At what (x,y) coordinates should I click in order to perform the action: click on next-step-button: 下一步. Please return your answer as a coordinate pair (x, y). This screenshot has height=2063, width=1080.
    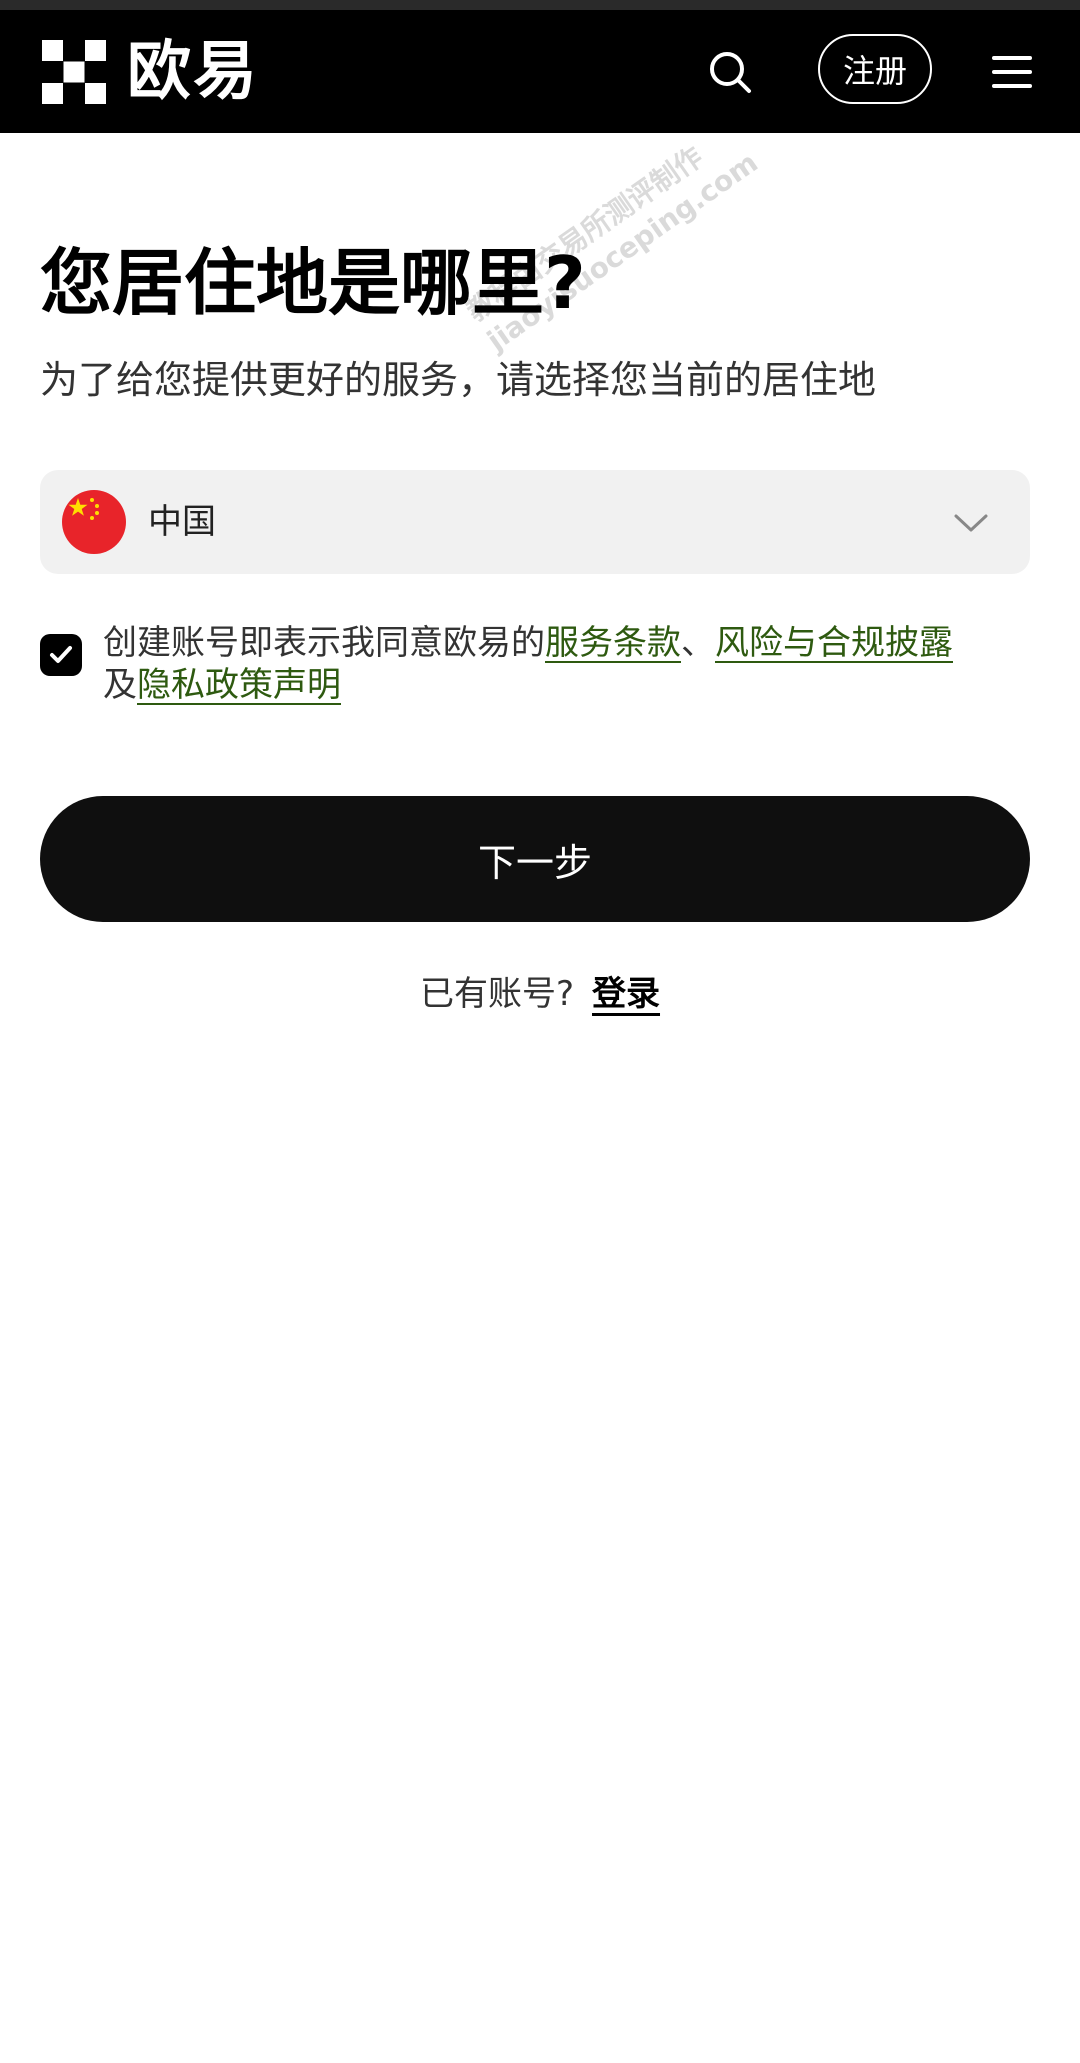
    Looking at the image, I should click on (535, 859).